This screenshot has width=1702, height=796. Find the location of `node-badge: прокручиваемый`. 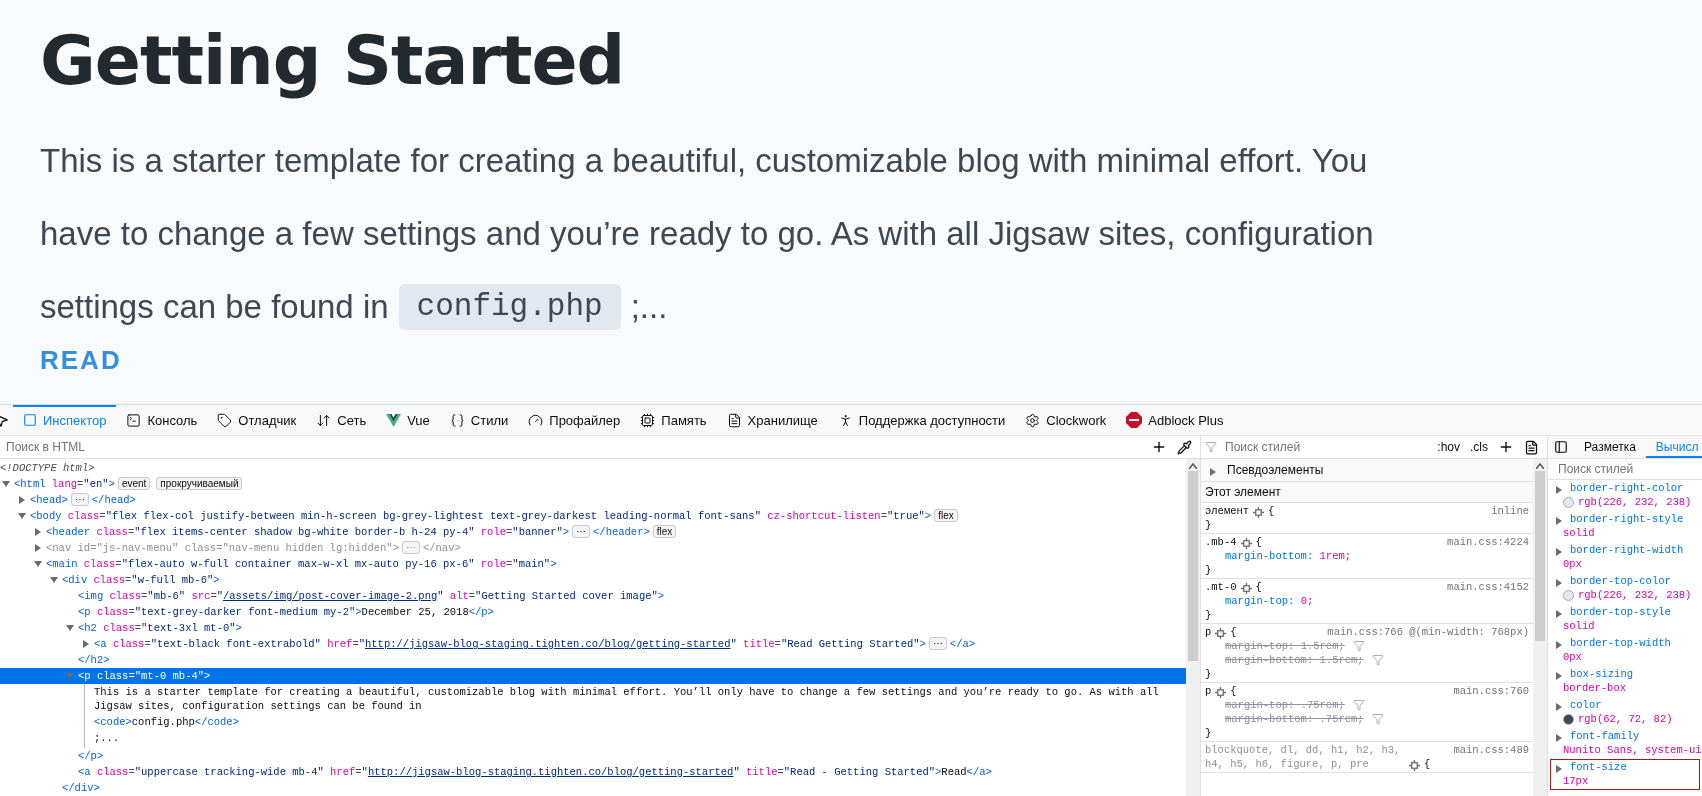

node-badge: прокручиваемый is located at coordinates (199, 483).